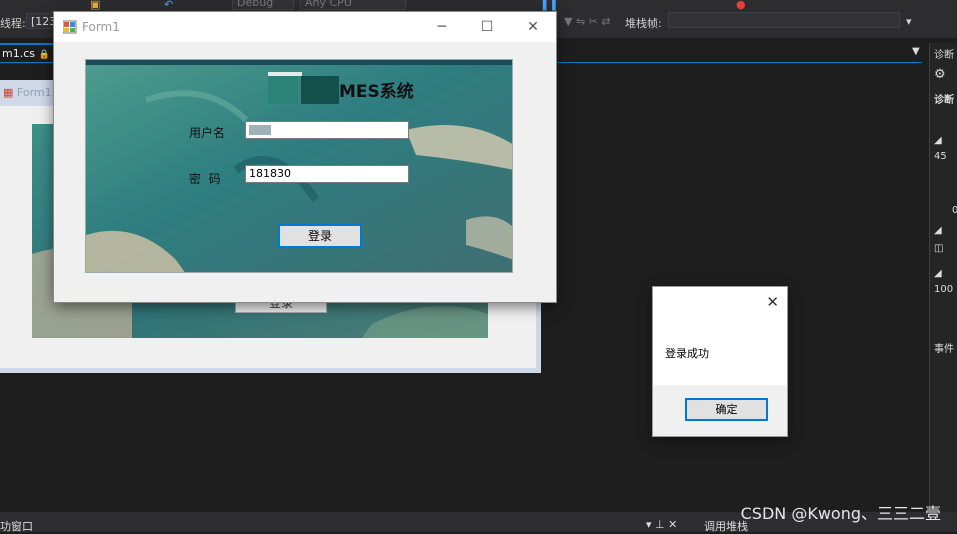 The height and width of the screenshot is (534, 957). I want to click on lock-icon: 🔒, so click(44, 55).